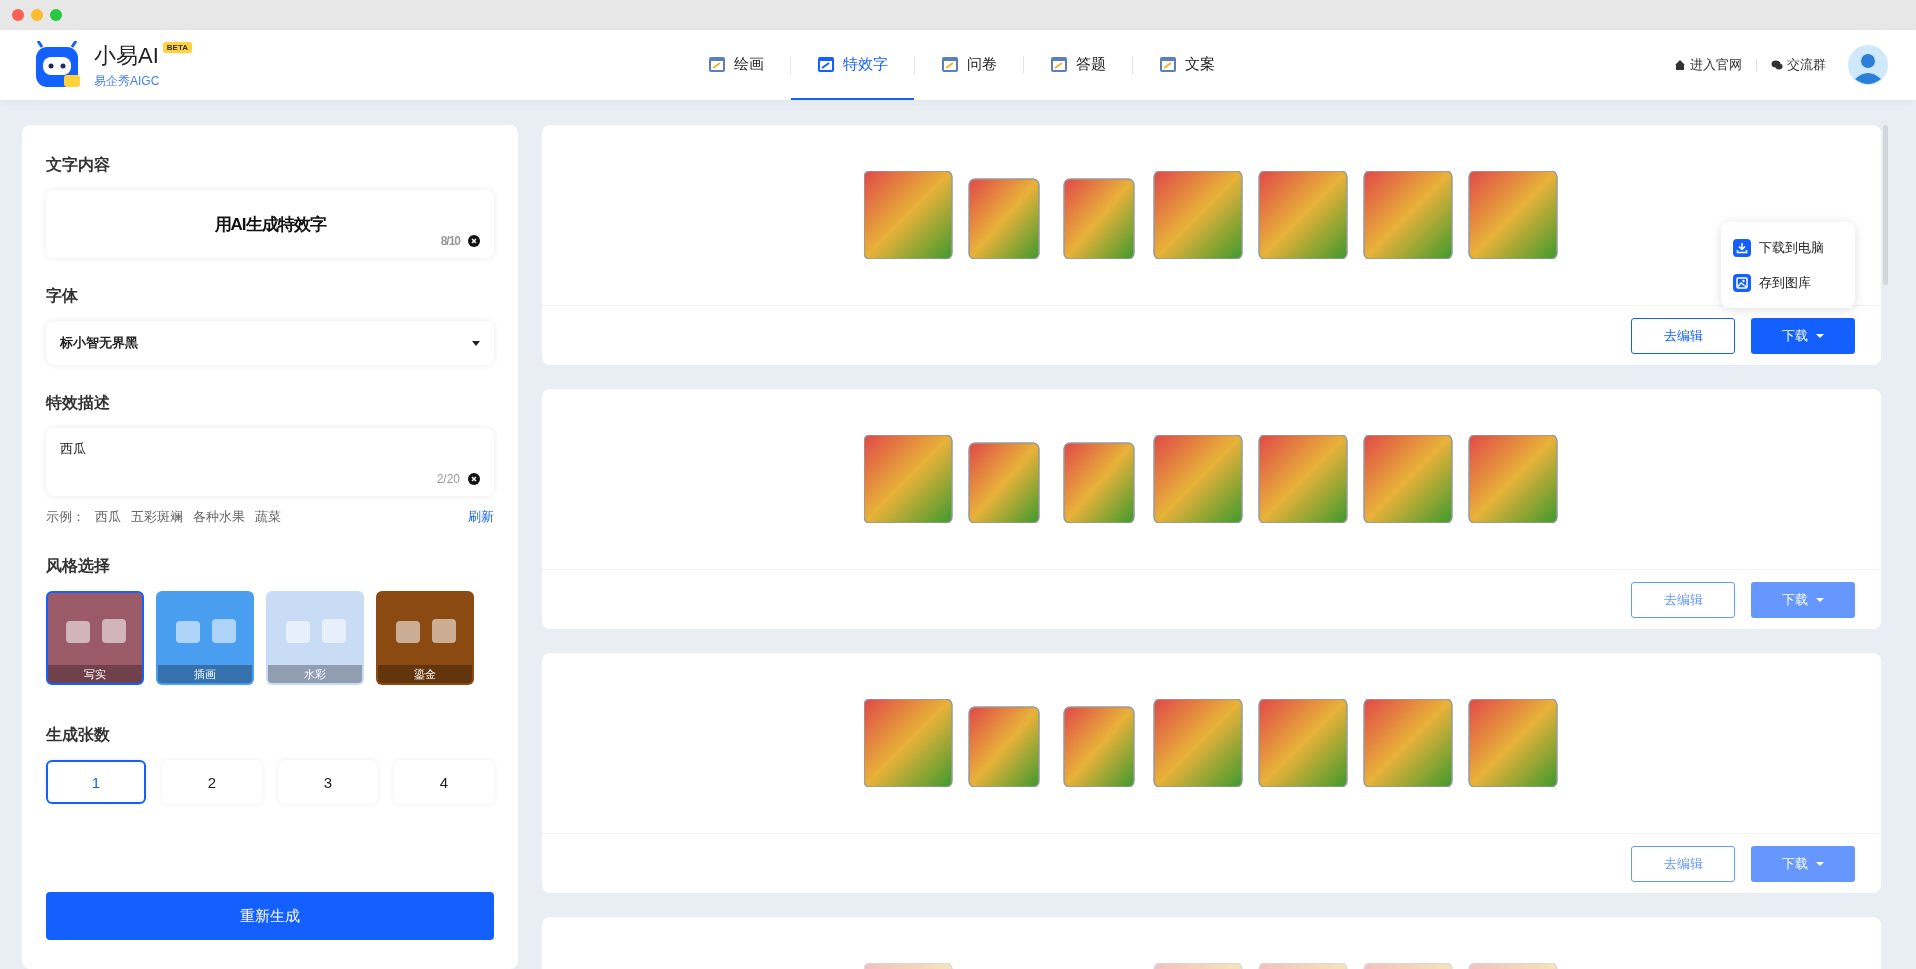  What do you see at coordinates (444, 782) in the screenshot?
I see `count-option: 4` at bounding box center [444, 782].